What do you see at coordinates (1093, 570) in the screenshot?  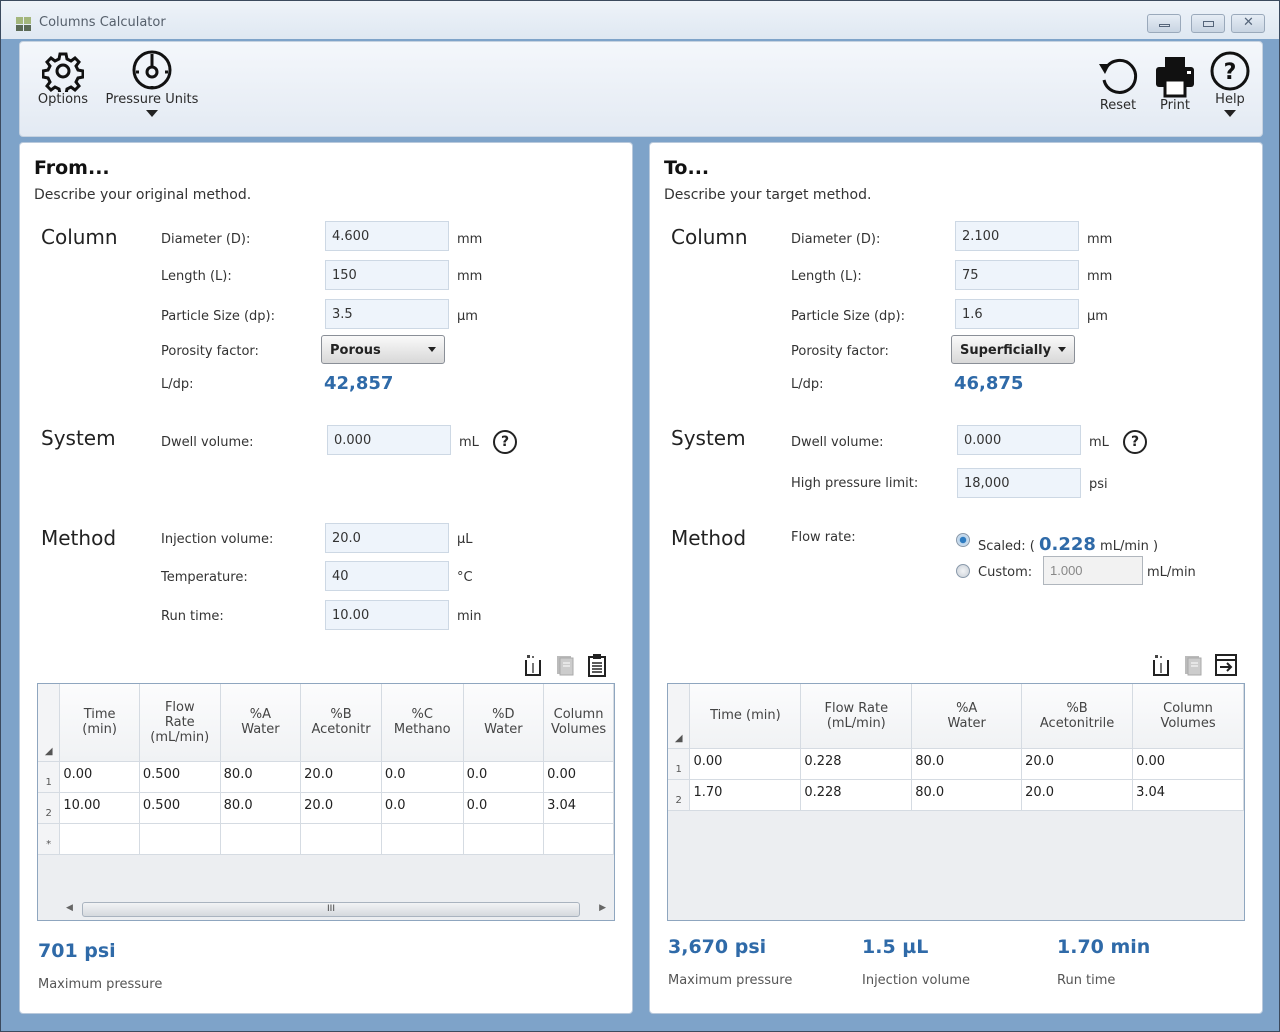 I see `custom-flow-input` at bounding box center [1093, 570].